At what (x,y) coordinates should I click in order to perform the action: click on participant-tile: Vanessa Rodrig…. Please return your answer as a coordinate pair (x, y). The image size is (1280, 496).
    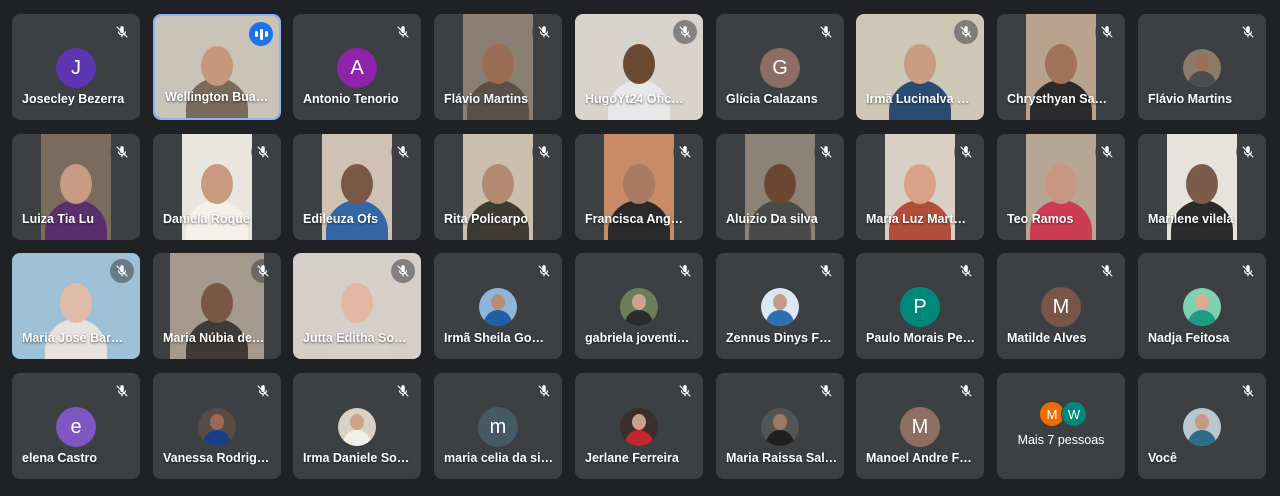
    Looking at the image, I should click on (217, 426).